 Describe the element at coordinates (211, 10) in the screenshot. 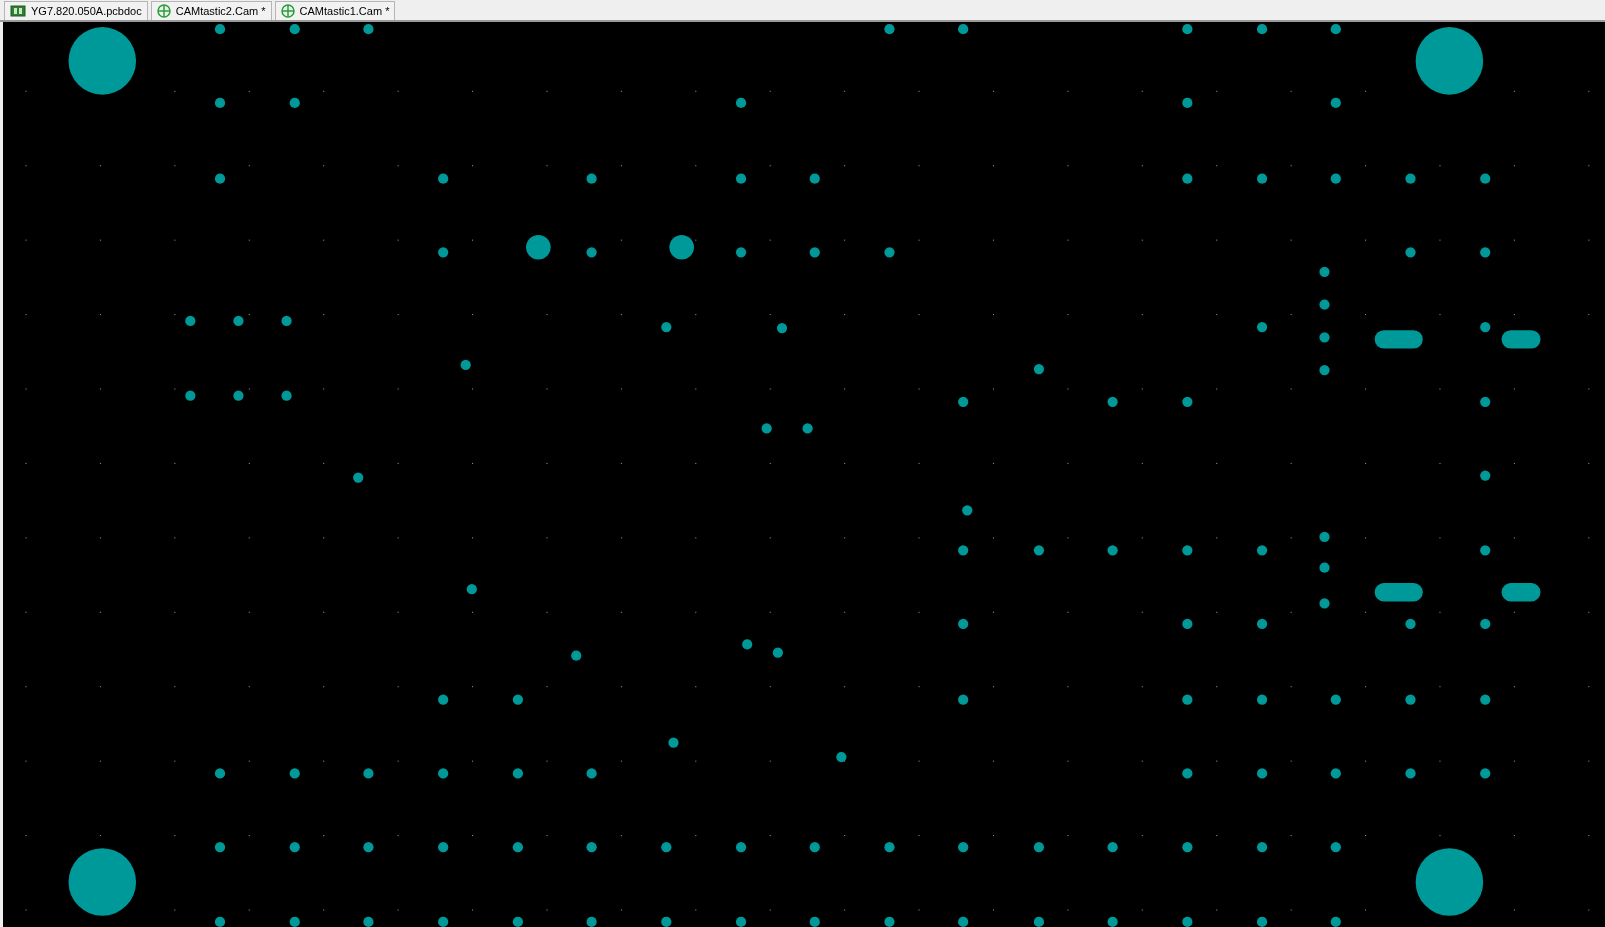

I see `document-tab: CAMtastic2.Cam *` at that location.